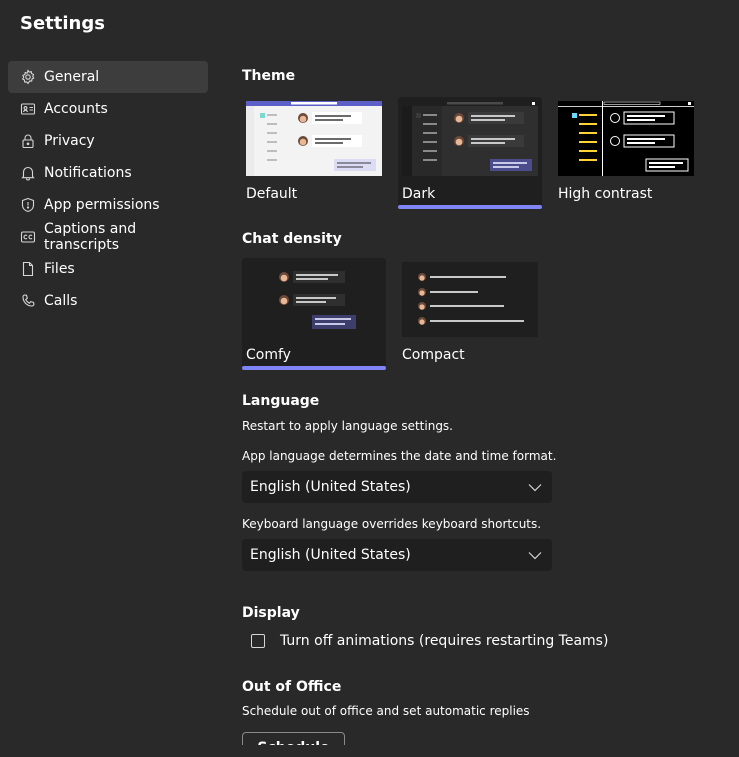  What do you see at coordinates (281, 401) in the screenshot?
I see `language-heading: Language` at bounding box center [281, 401].